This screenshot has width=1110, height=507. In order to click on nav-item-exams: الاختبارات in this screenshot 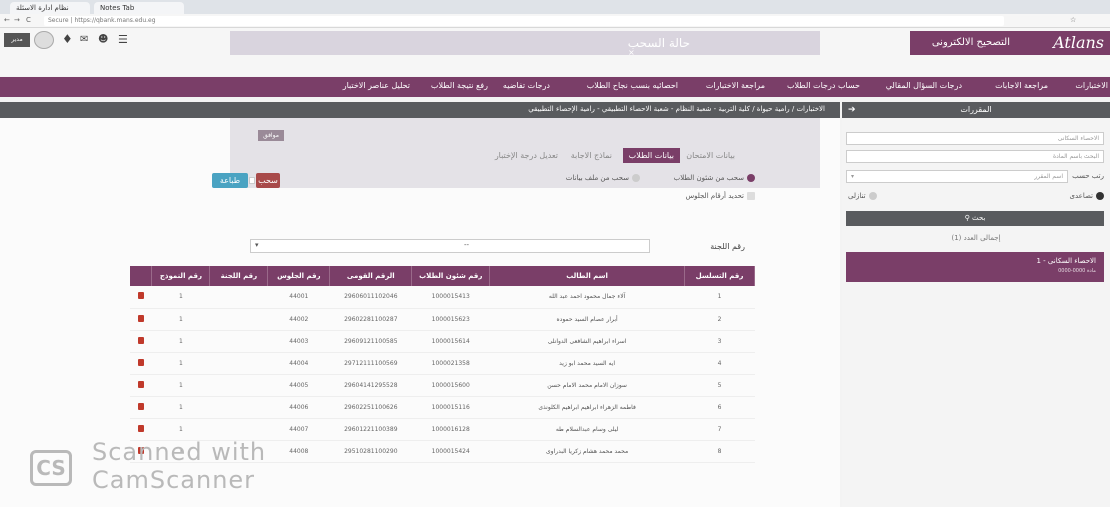, I will do `click(1091, 85)`.